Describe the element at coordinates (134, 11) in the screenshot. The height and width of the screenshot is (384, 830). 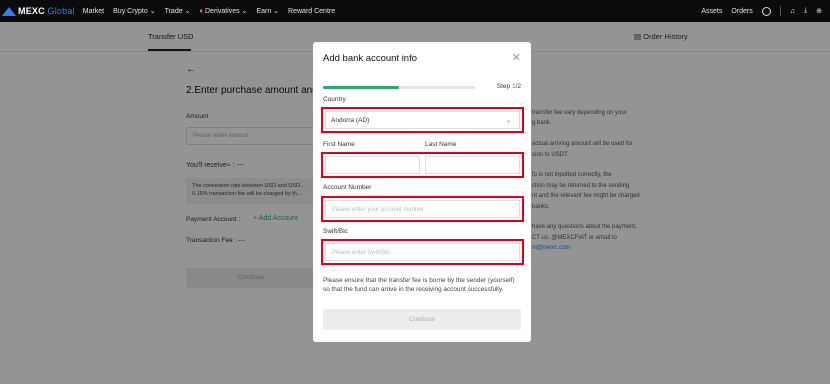
I see `nav-buy-crypto: Buy Crypto ⌄` at that location.